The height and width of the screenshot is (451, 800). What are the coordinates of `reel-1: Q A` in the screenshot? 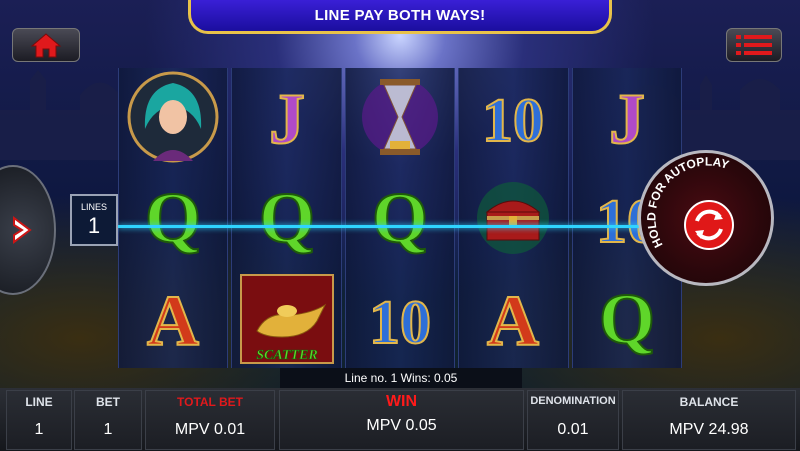 It's located at (173, 218).